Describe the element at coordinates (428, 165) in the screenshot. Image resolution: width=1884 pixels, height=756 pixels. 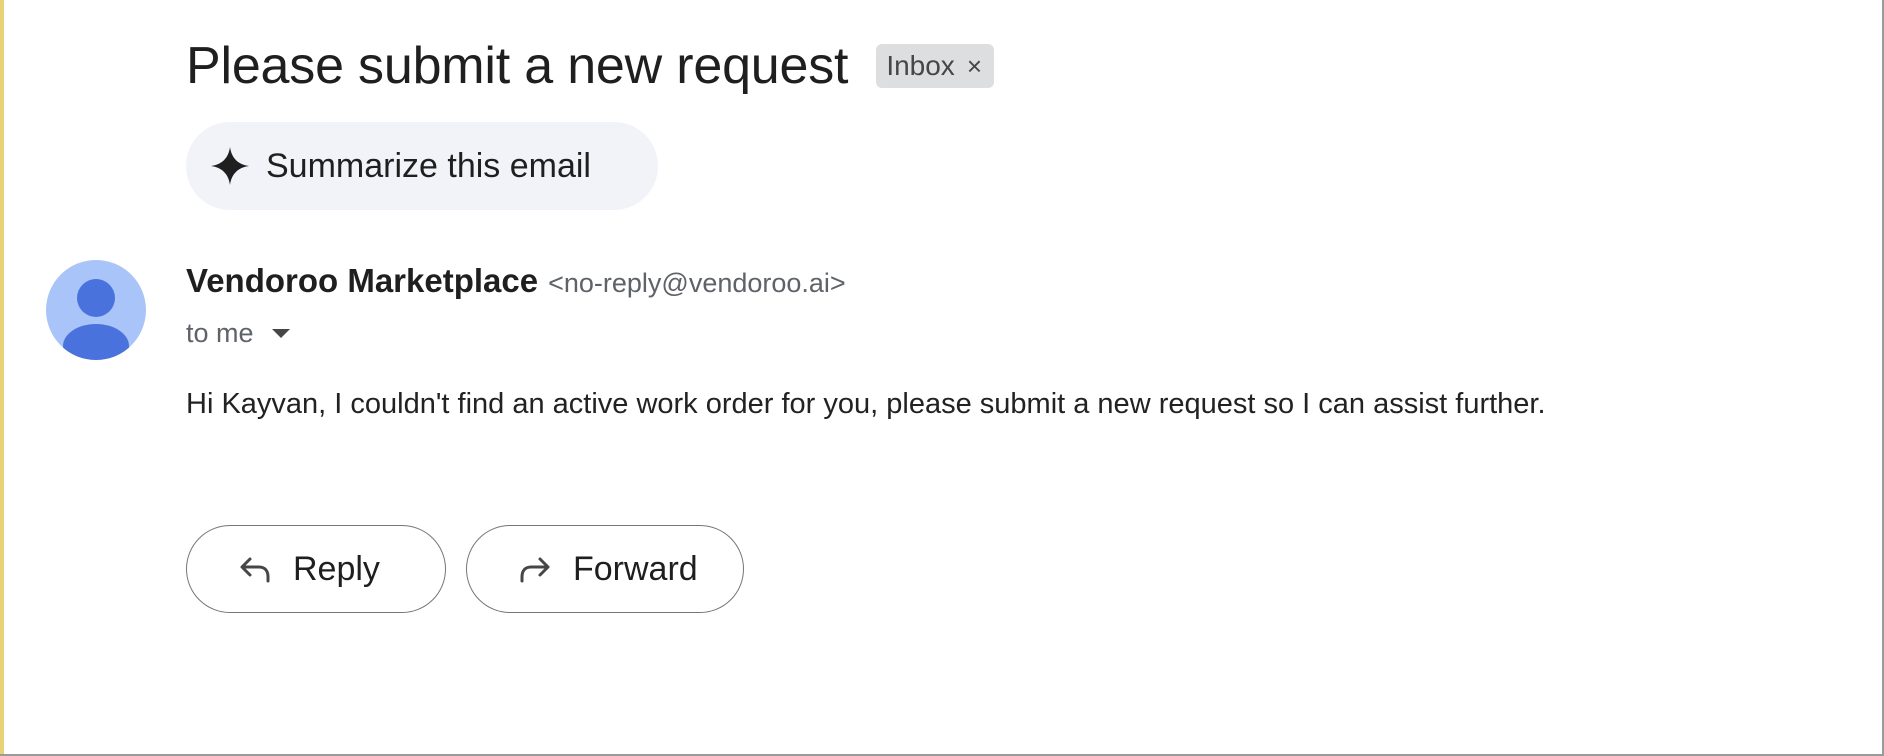
I see `summarize-label: Summarize this email` at that location.